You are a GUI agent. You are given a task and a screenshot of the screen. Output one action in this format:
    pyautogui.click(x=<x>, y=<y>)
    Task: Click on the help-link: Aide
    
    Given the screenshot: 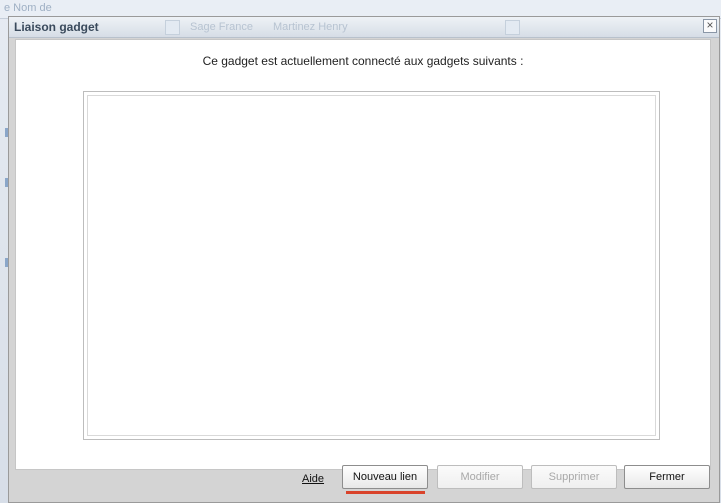 What is the action you would take?
    pyautogui.click(x=313, y=479)
    